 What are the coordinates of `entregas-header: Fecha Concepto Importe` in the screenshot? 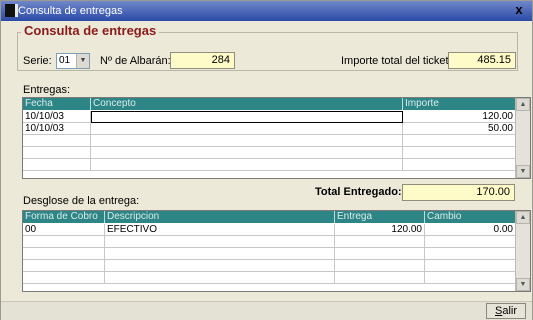 It's located at (269, 104).